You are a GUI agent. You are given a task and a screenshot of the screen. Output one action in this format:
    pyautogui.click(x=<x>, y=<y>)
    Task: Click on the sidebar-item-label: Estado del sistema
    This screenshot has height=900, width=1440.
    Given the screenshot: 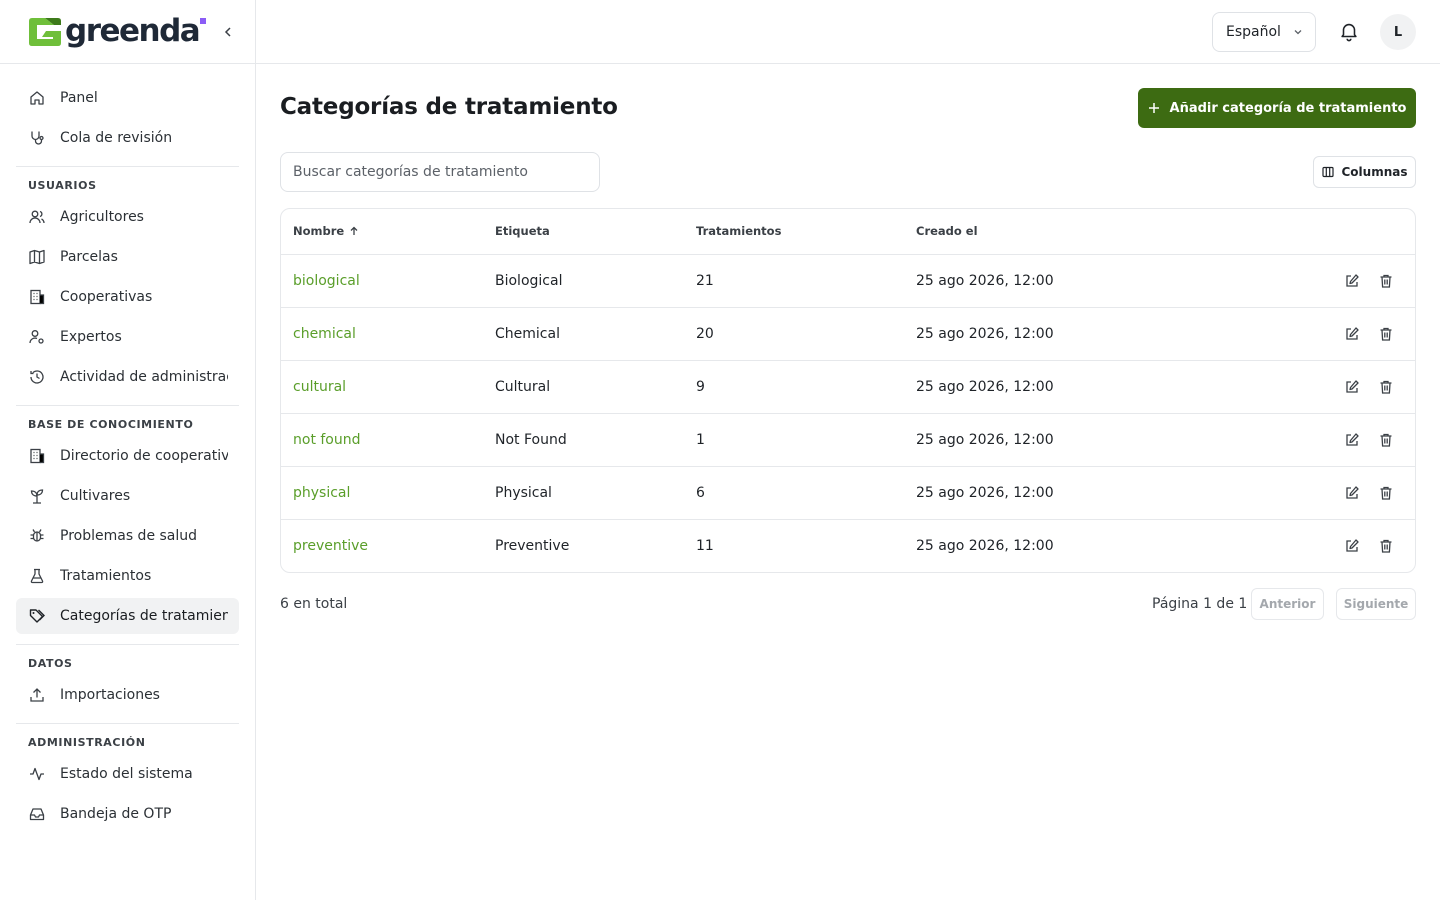 What is the action you would take?
    pyautogui.click(x=126, y=774)
    